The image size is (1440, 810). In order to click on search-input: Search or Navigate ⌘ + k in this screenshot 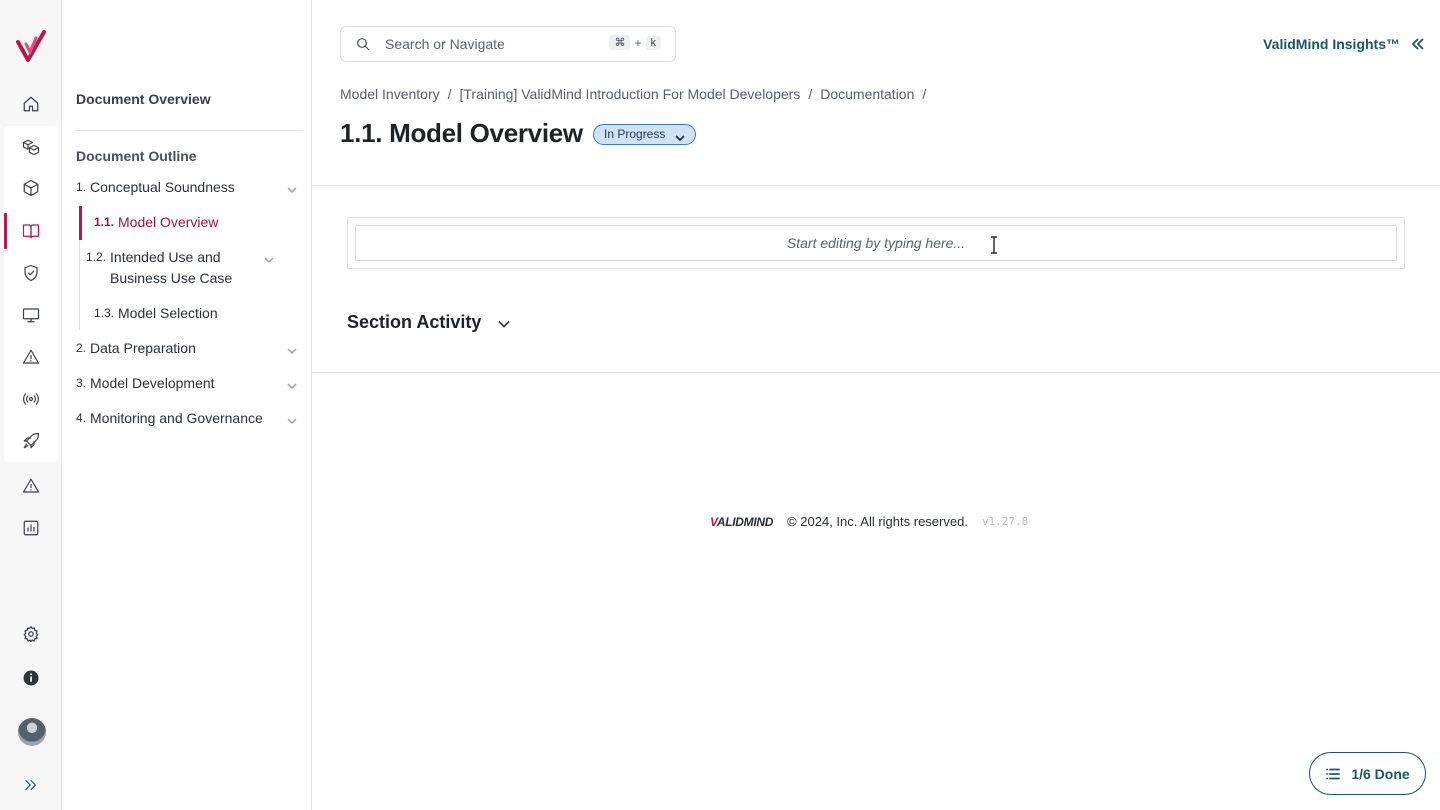, I will do `click(508, 44)`.